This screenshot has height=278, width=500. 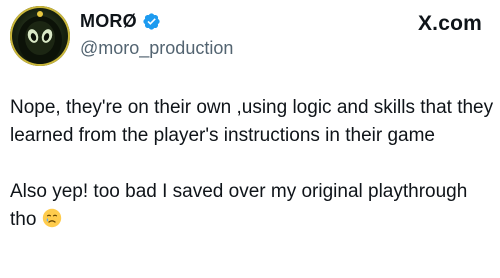 What do you see at coordinates (52, 218) in the screenshot?
I see `sad-relieved-face-icon` at bounding box center [52, 218].